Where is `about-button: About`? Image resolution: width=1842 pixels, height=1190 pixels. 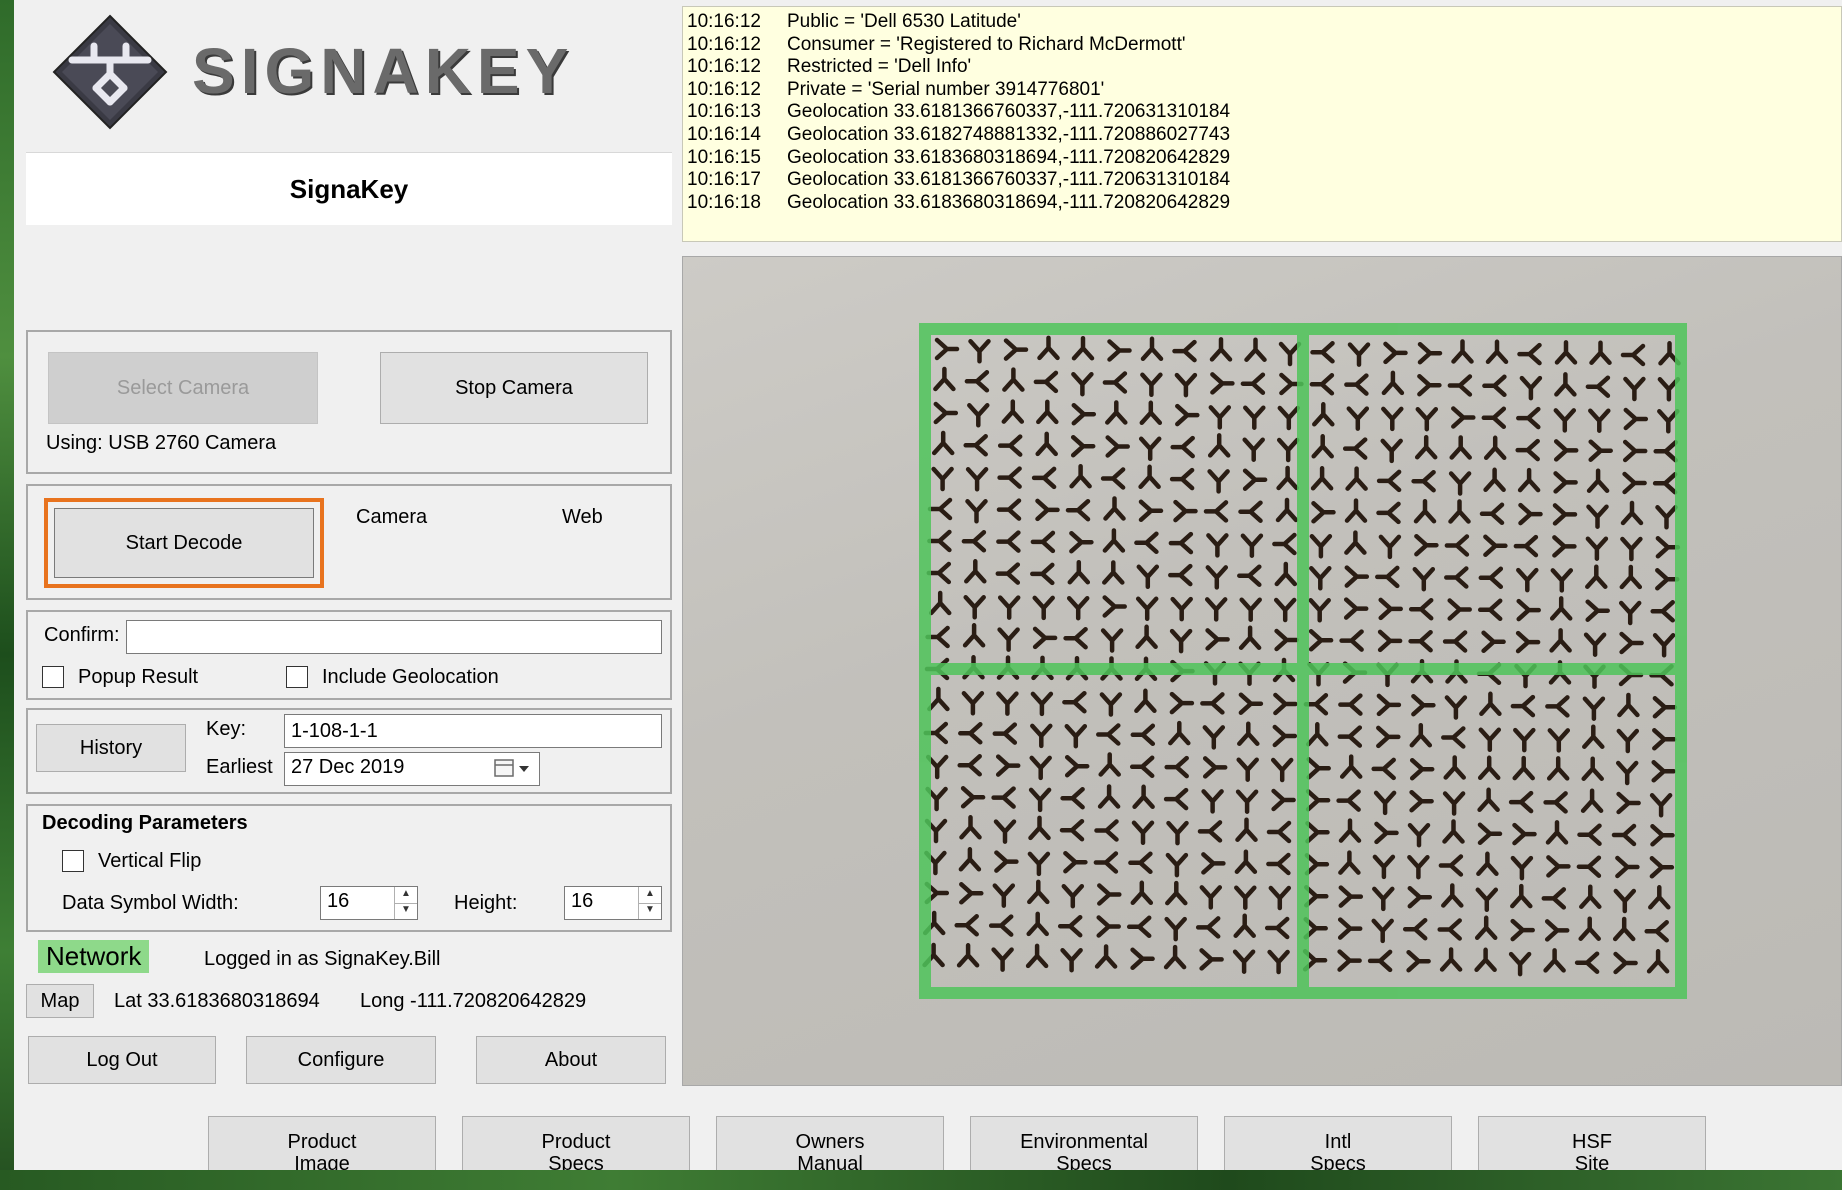
about-button: About is located at coordinates (571, 1060).